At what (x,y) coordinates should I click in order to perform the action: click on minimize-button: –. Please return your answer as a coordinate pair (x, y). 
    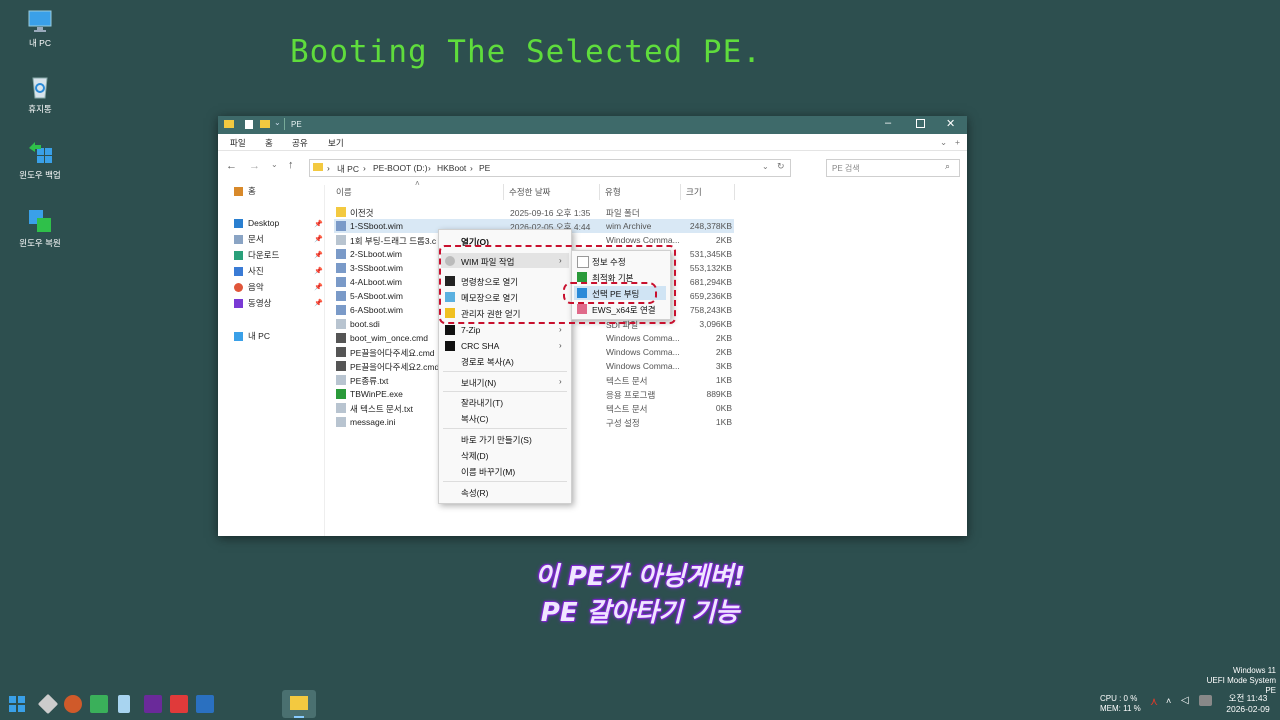
    Looking at the image, I should click on (888, 123).